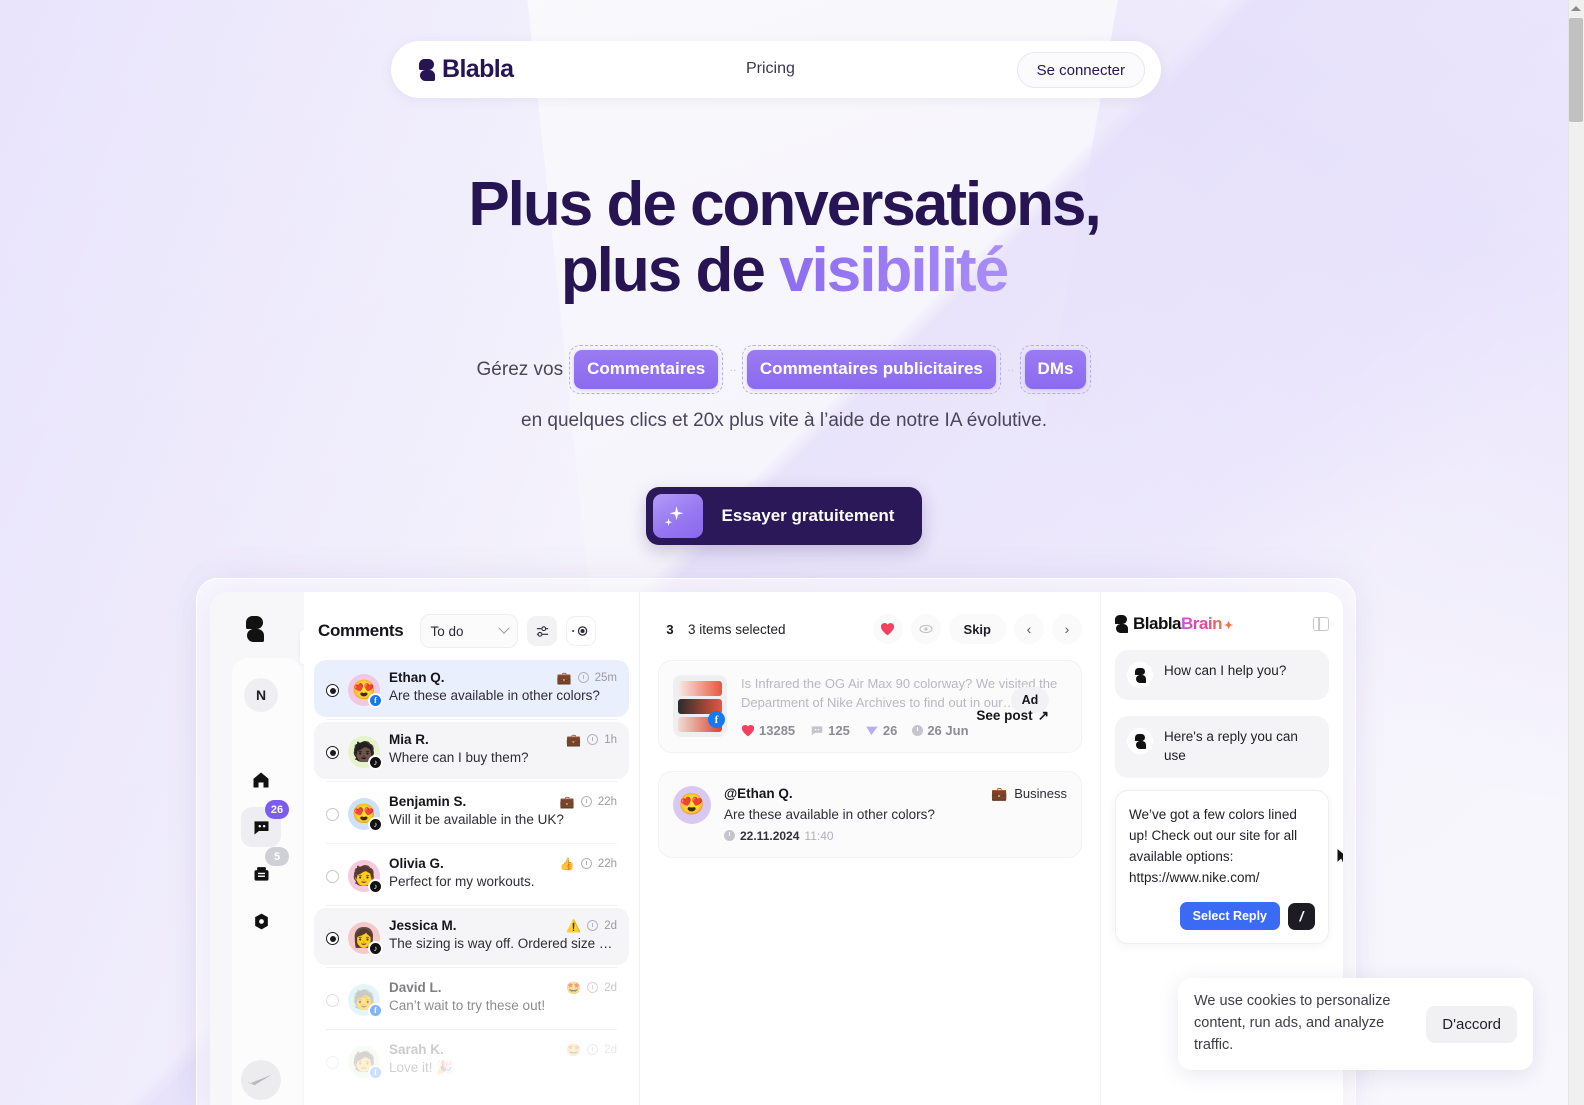  What do you see at coordinates (670, 270) in the screenshot?
I see `hero-title-line2-prefix: plus de` at bounding box center [670, 270].